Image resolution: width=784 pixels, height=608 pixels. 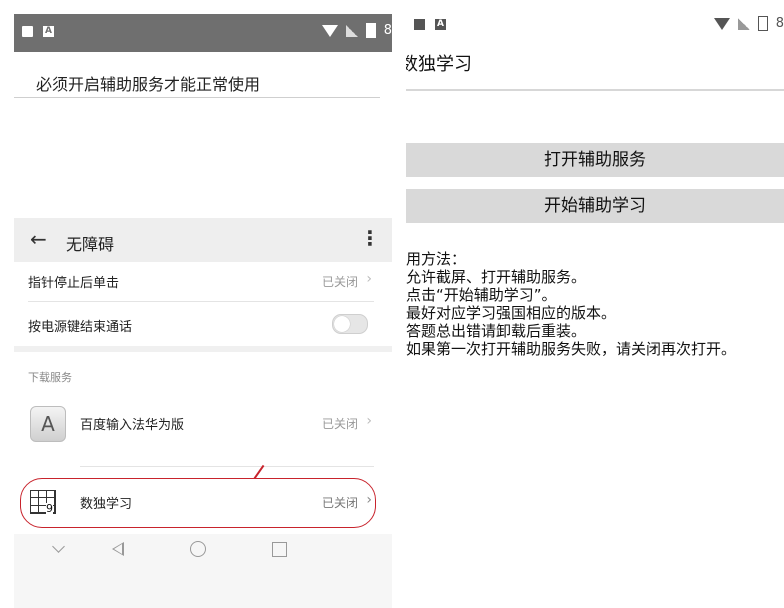 What do you see at coordinates (74, 283) in the screenshot?
I see `setting-label: 指针停止后单击` at bounding box center [74, 283].